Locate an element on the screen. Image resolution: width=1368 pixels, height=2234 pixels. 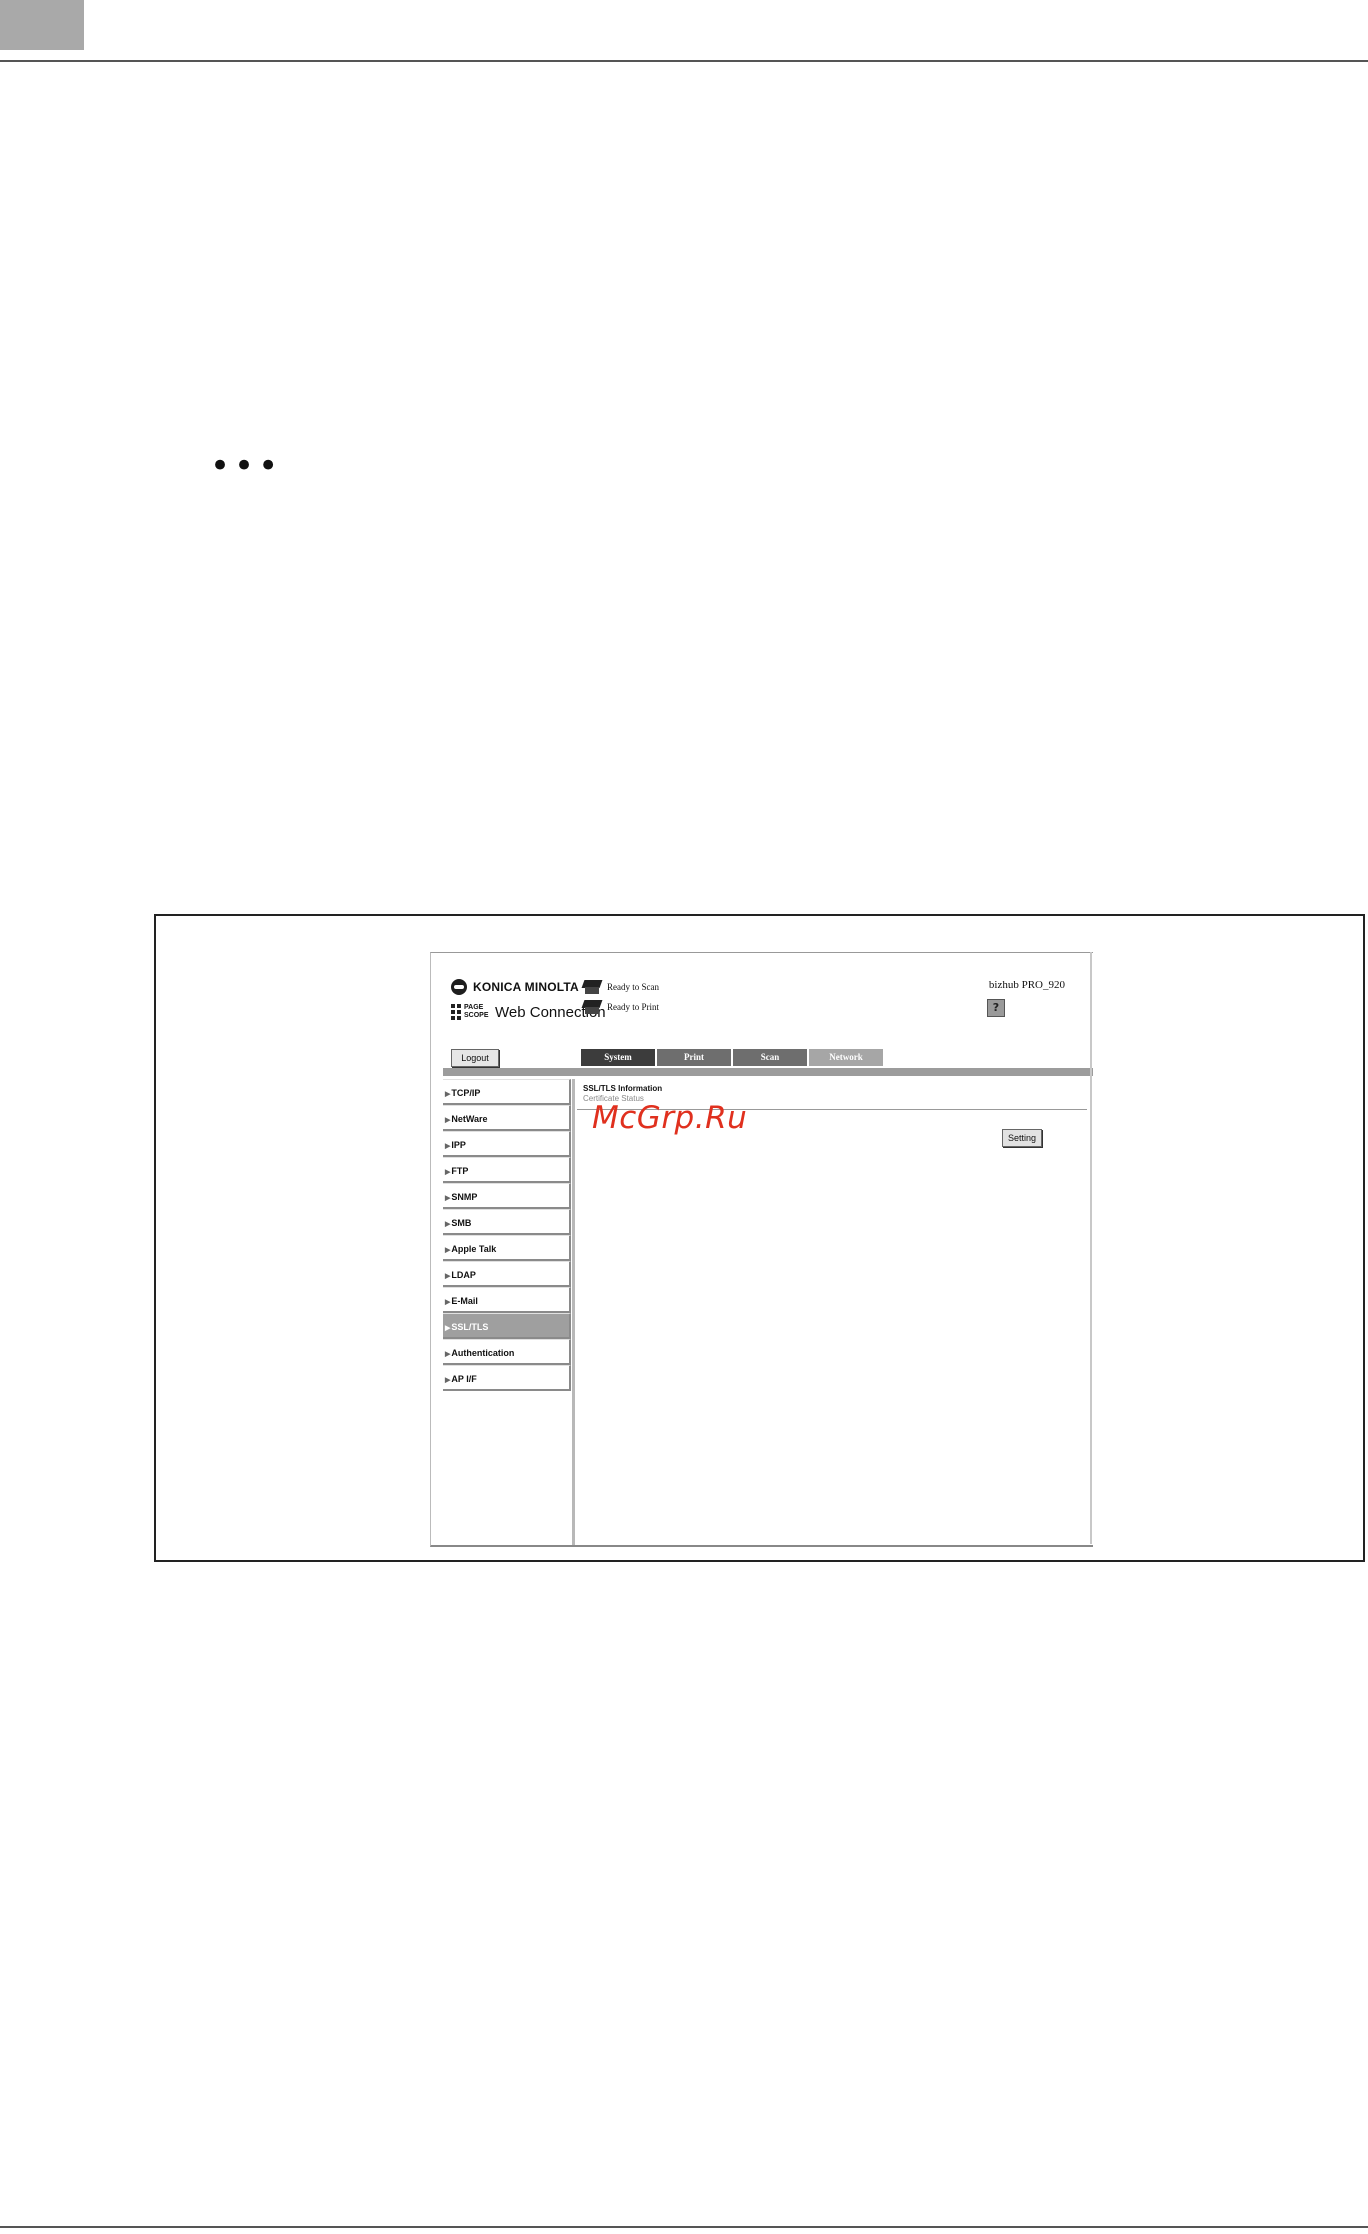
menu-item-label: IPP is located at coordinates (458, 1145).